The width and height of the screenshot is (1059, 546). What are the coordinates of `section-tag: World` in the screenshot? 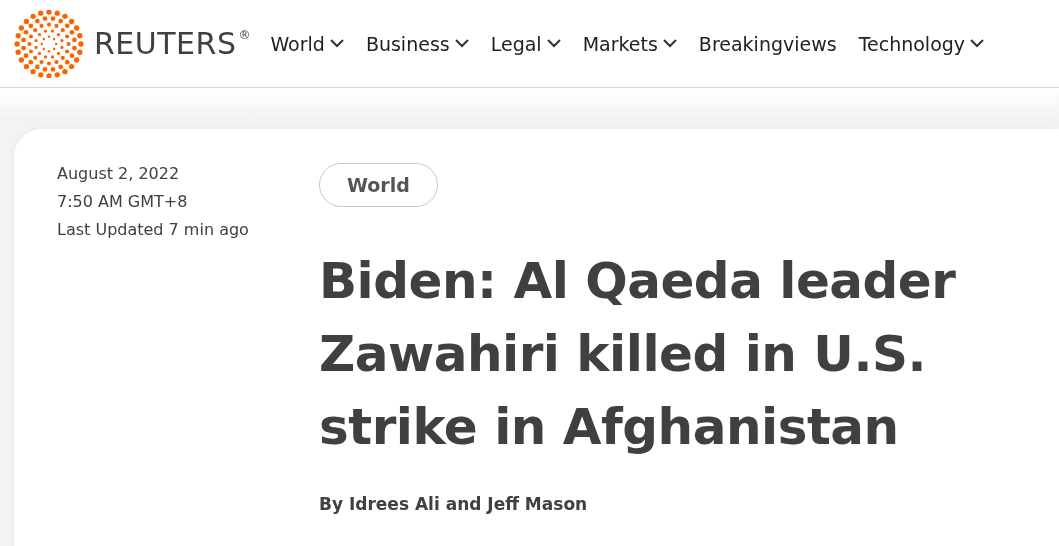 It's located at (378, 185).